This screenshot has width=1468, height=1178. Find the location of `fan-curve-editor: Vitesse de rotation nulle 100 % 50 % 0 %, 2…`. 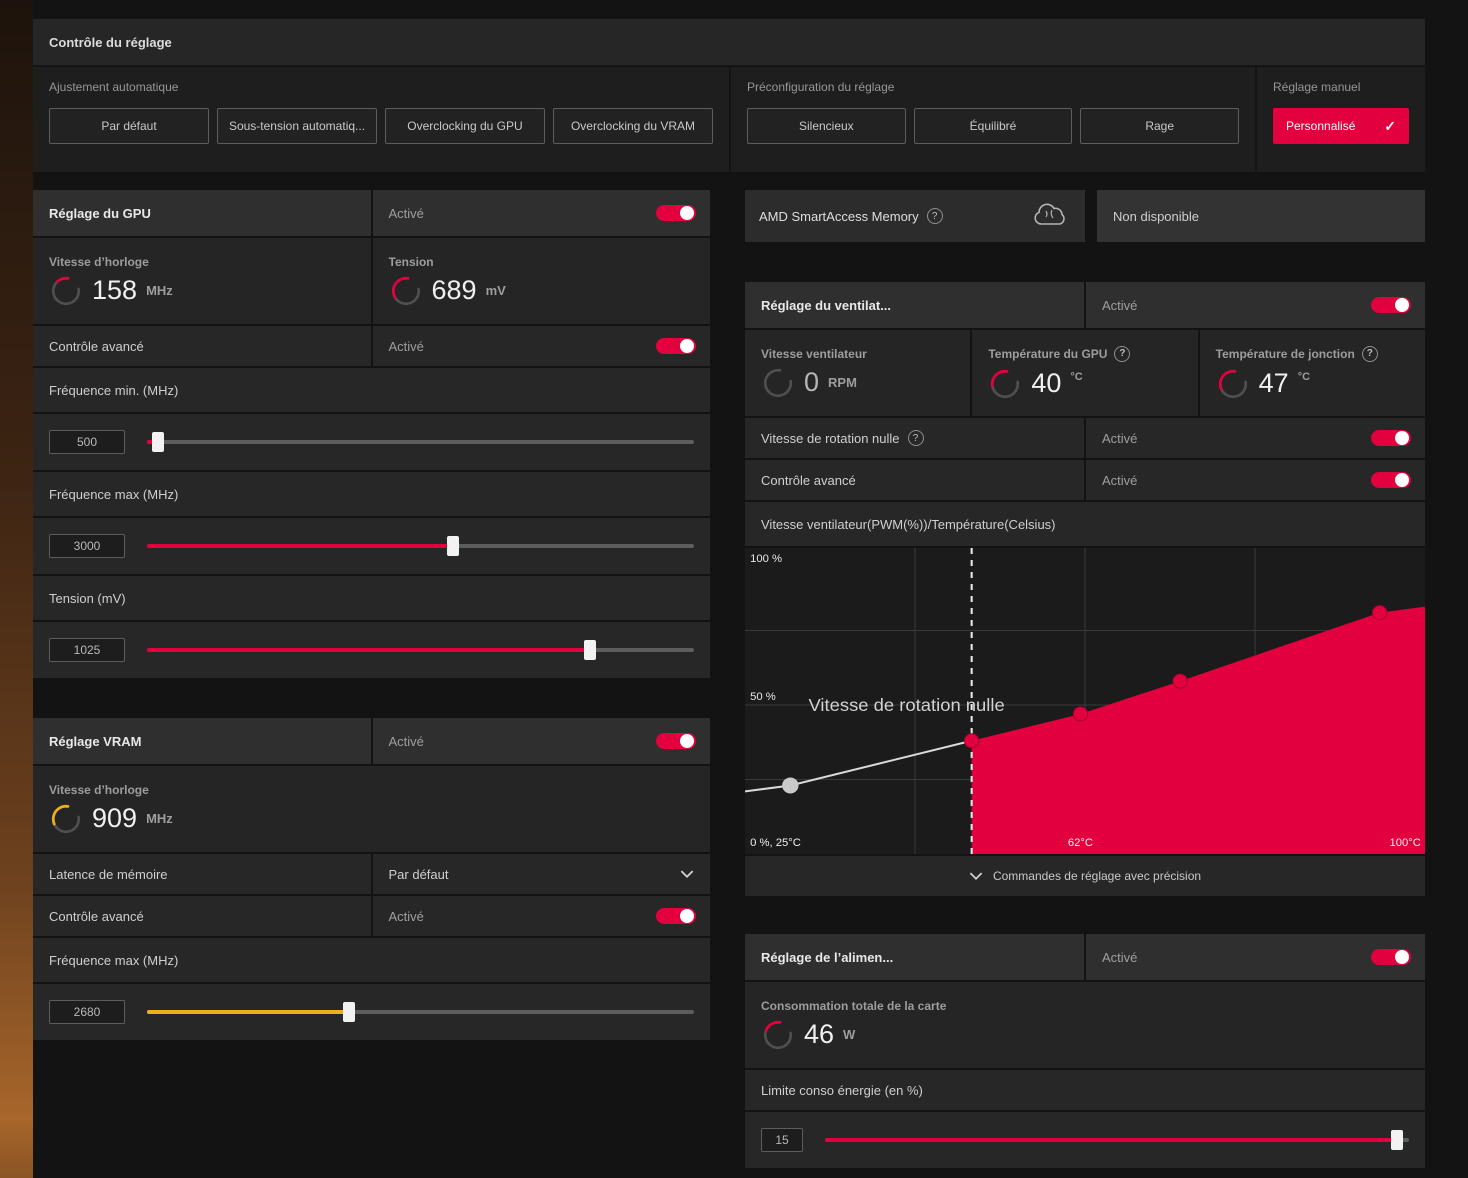

fan-curve-editor: Vitesse de rotation nulle 100 % 50 % 0 %, 2… is located at coordinates (1085, 701).